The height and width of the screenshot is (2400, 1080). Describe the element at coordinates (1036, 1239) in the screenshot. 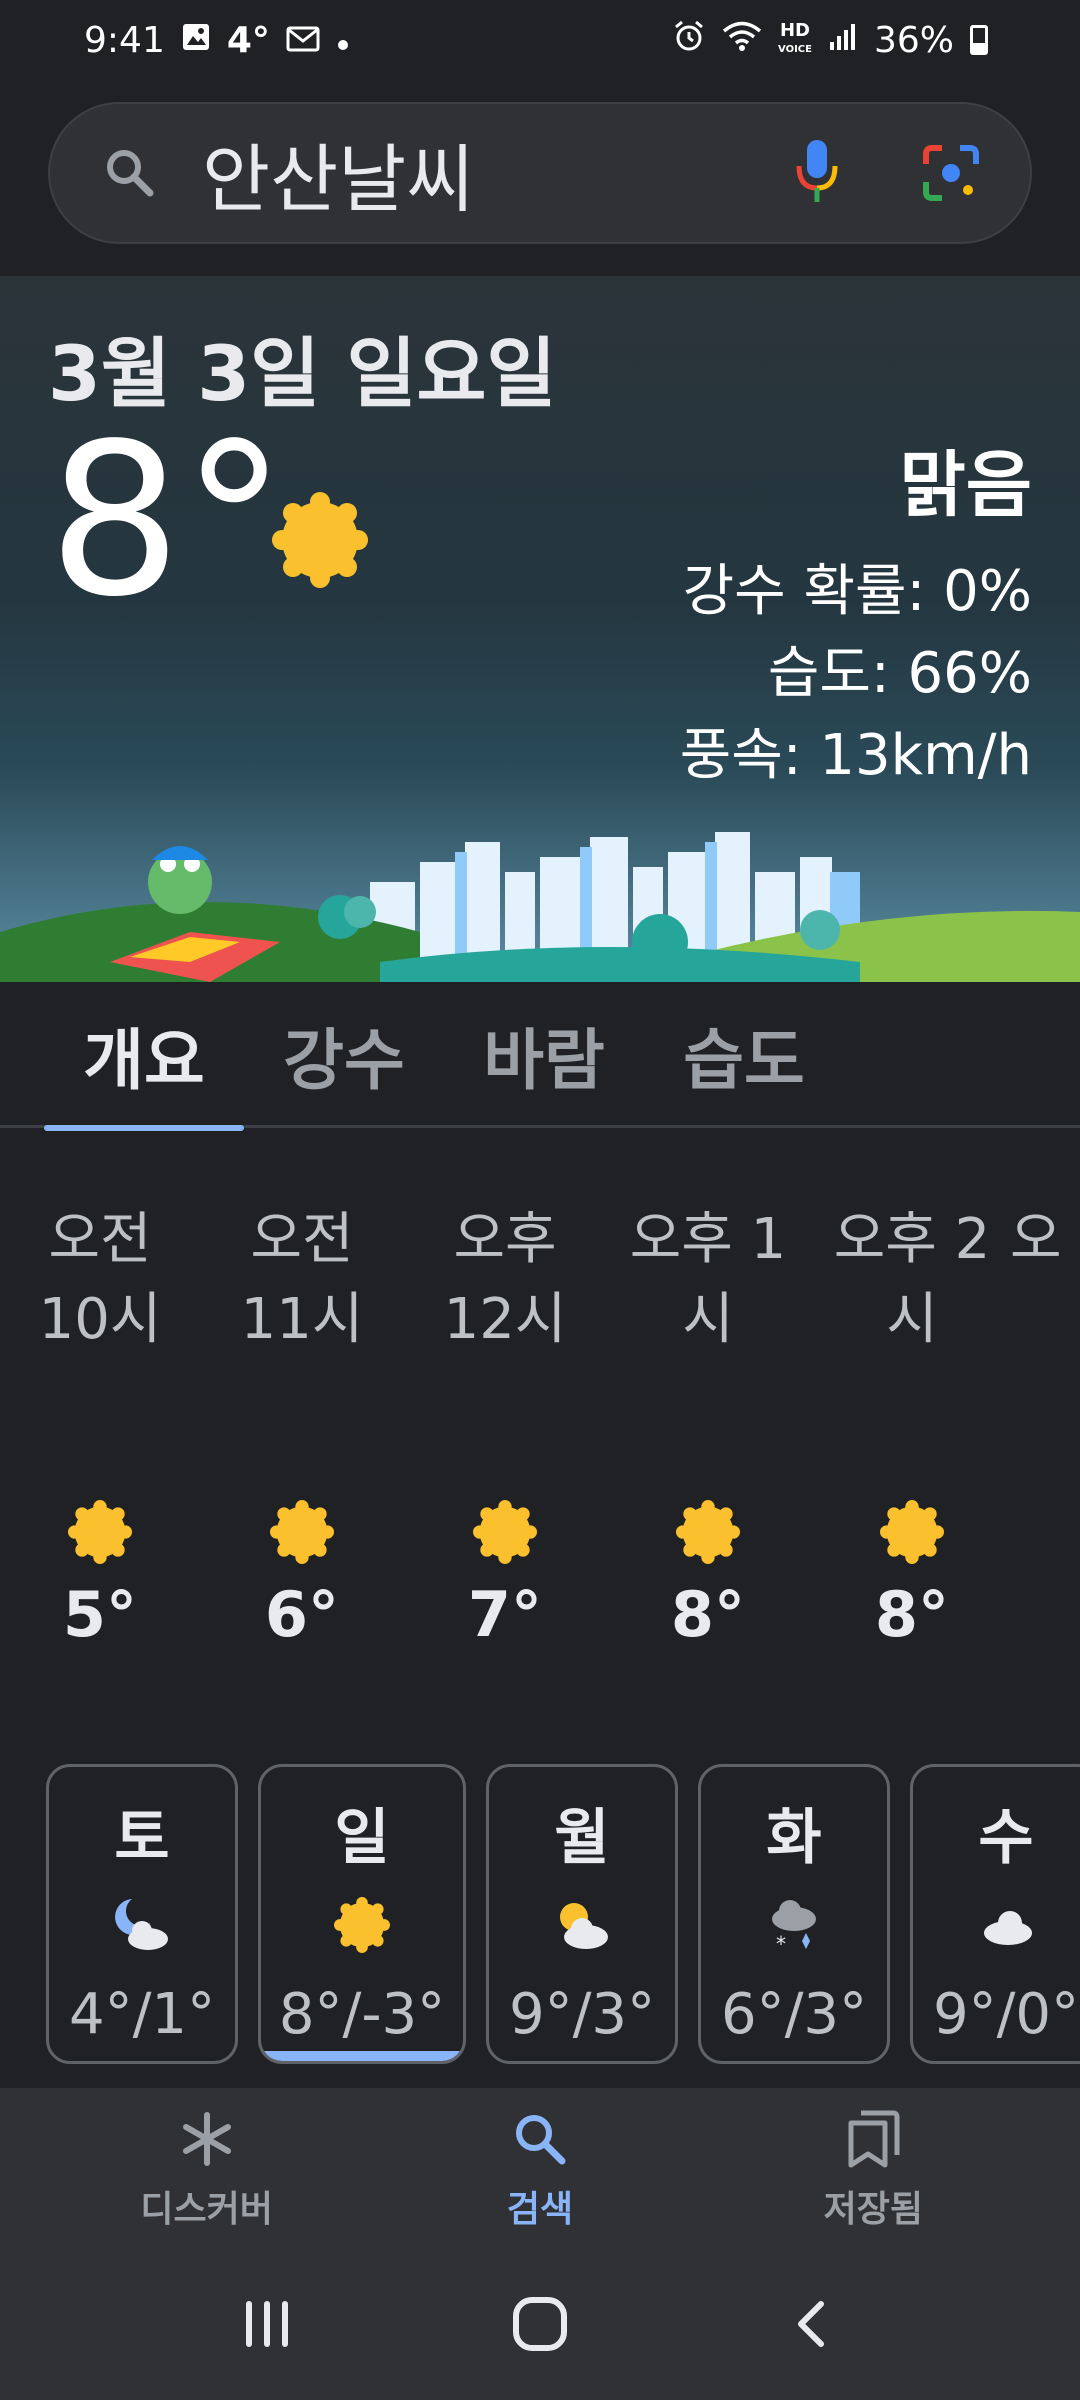

I see `hour-label-line1: 오` at that location.